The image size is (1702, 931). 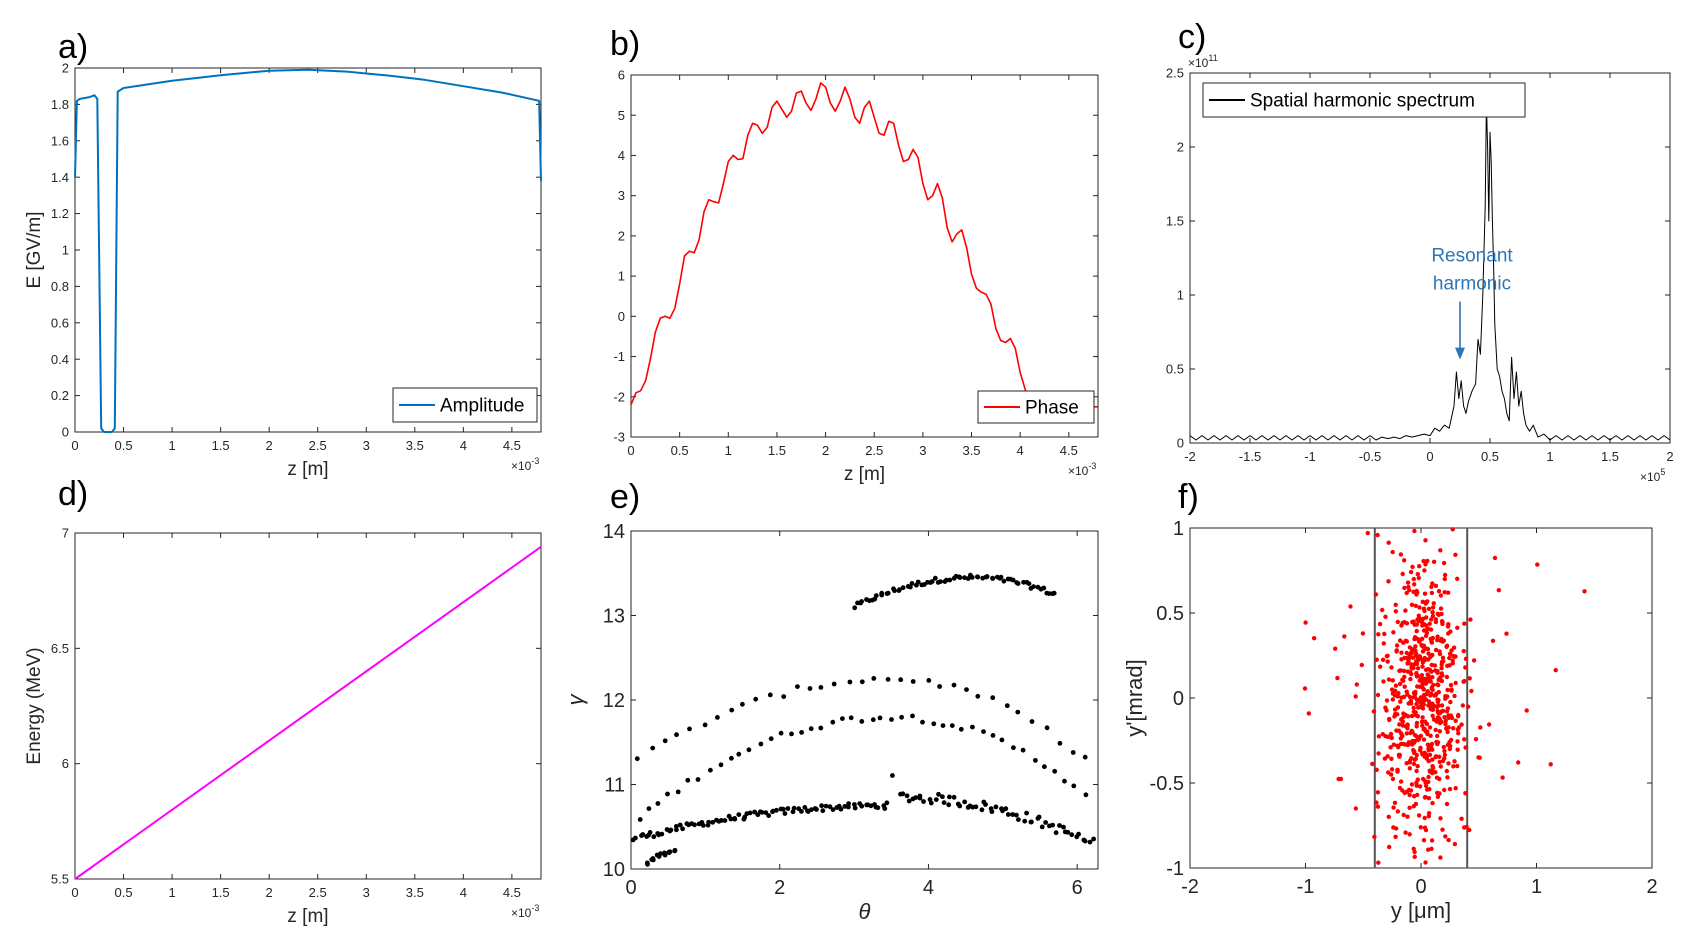 What do you see at coordinates (777, 450) in the screenshot?
I see `x-tick-label-b: 1.5` at bounding box center [777, 450].